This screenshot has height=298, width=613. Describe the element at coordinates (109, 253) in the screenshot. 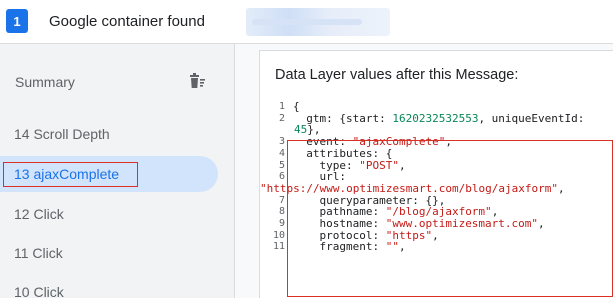

I see `message-item-click-11: 11 Click` at that location.